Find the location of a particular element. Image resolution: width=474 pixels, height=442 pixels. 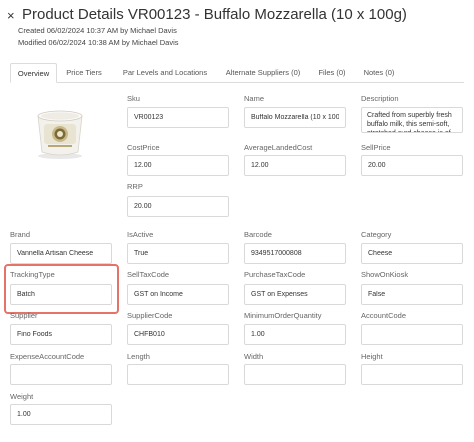

account-code-label: AccountCode is located at coordinates (384, 315).